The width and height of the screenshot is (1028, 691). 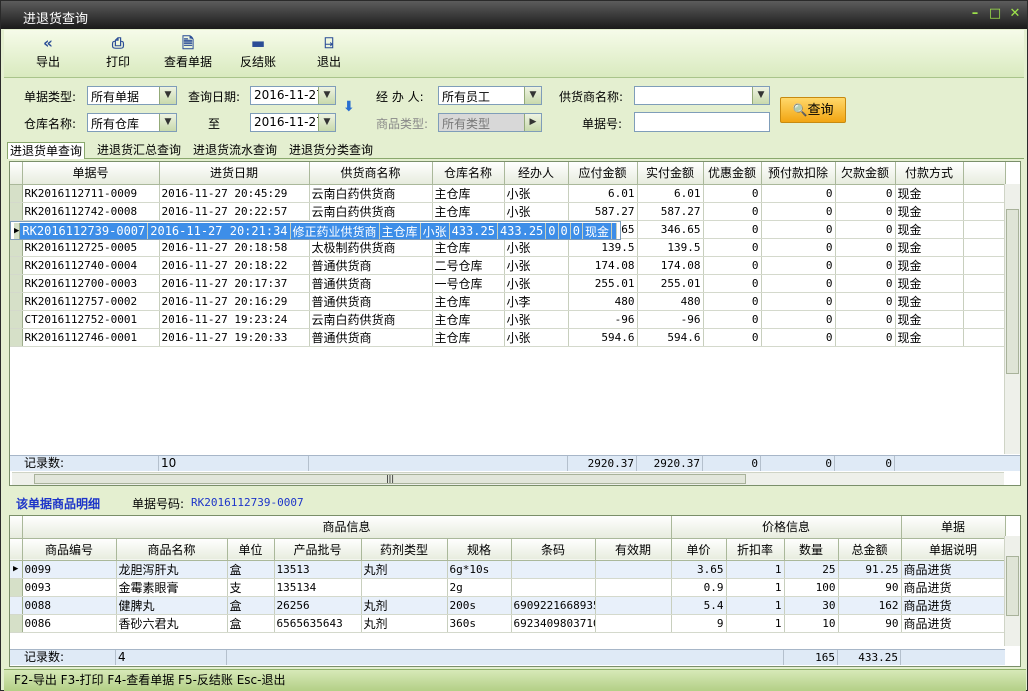 I want to click on orders-horizontal-scrollbar: |||, so click(x=508, y=478).